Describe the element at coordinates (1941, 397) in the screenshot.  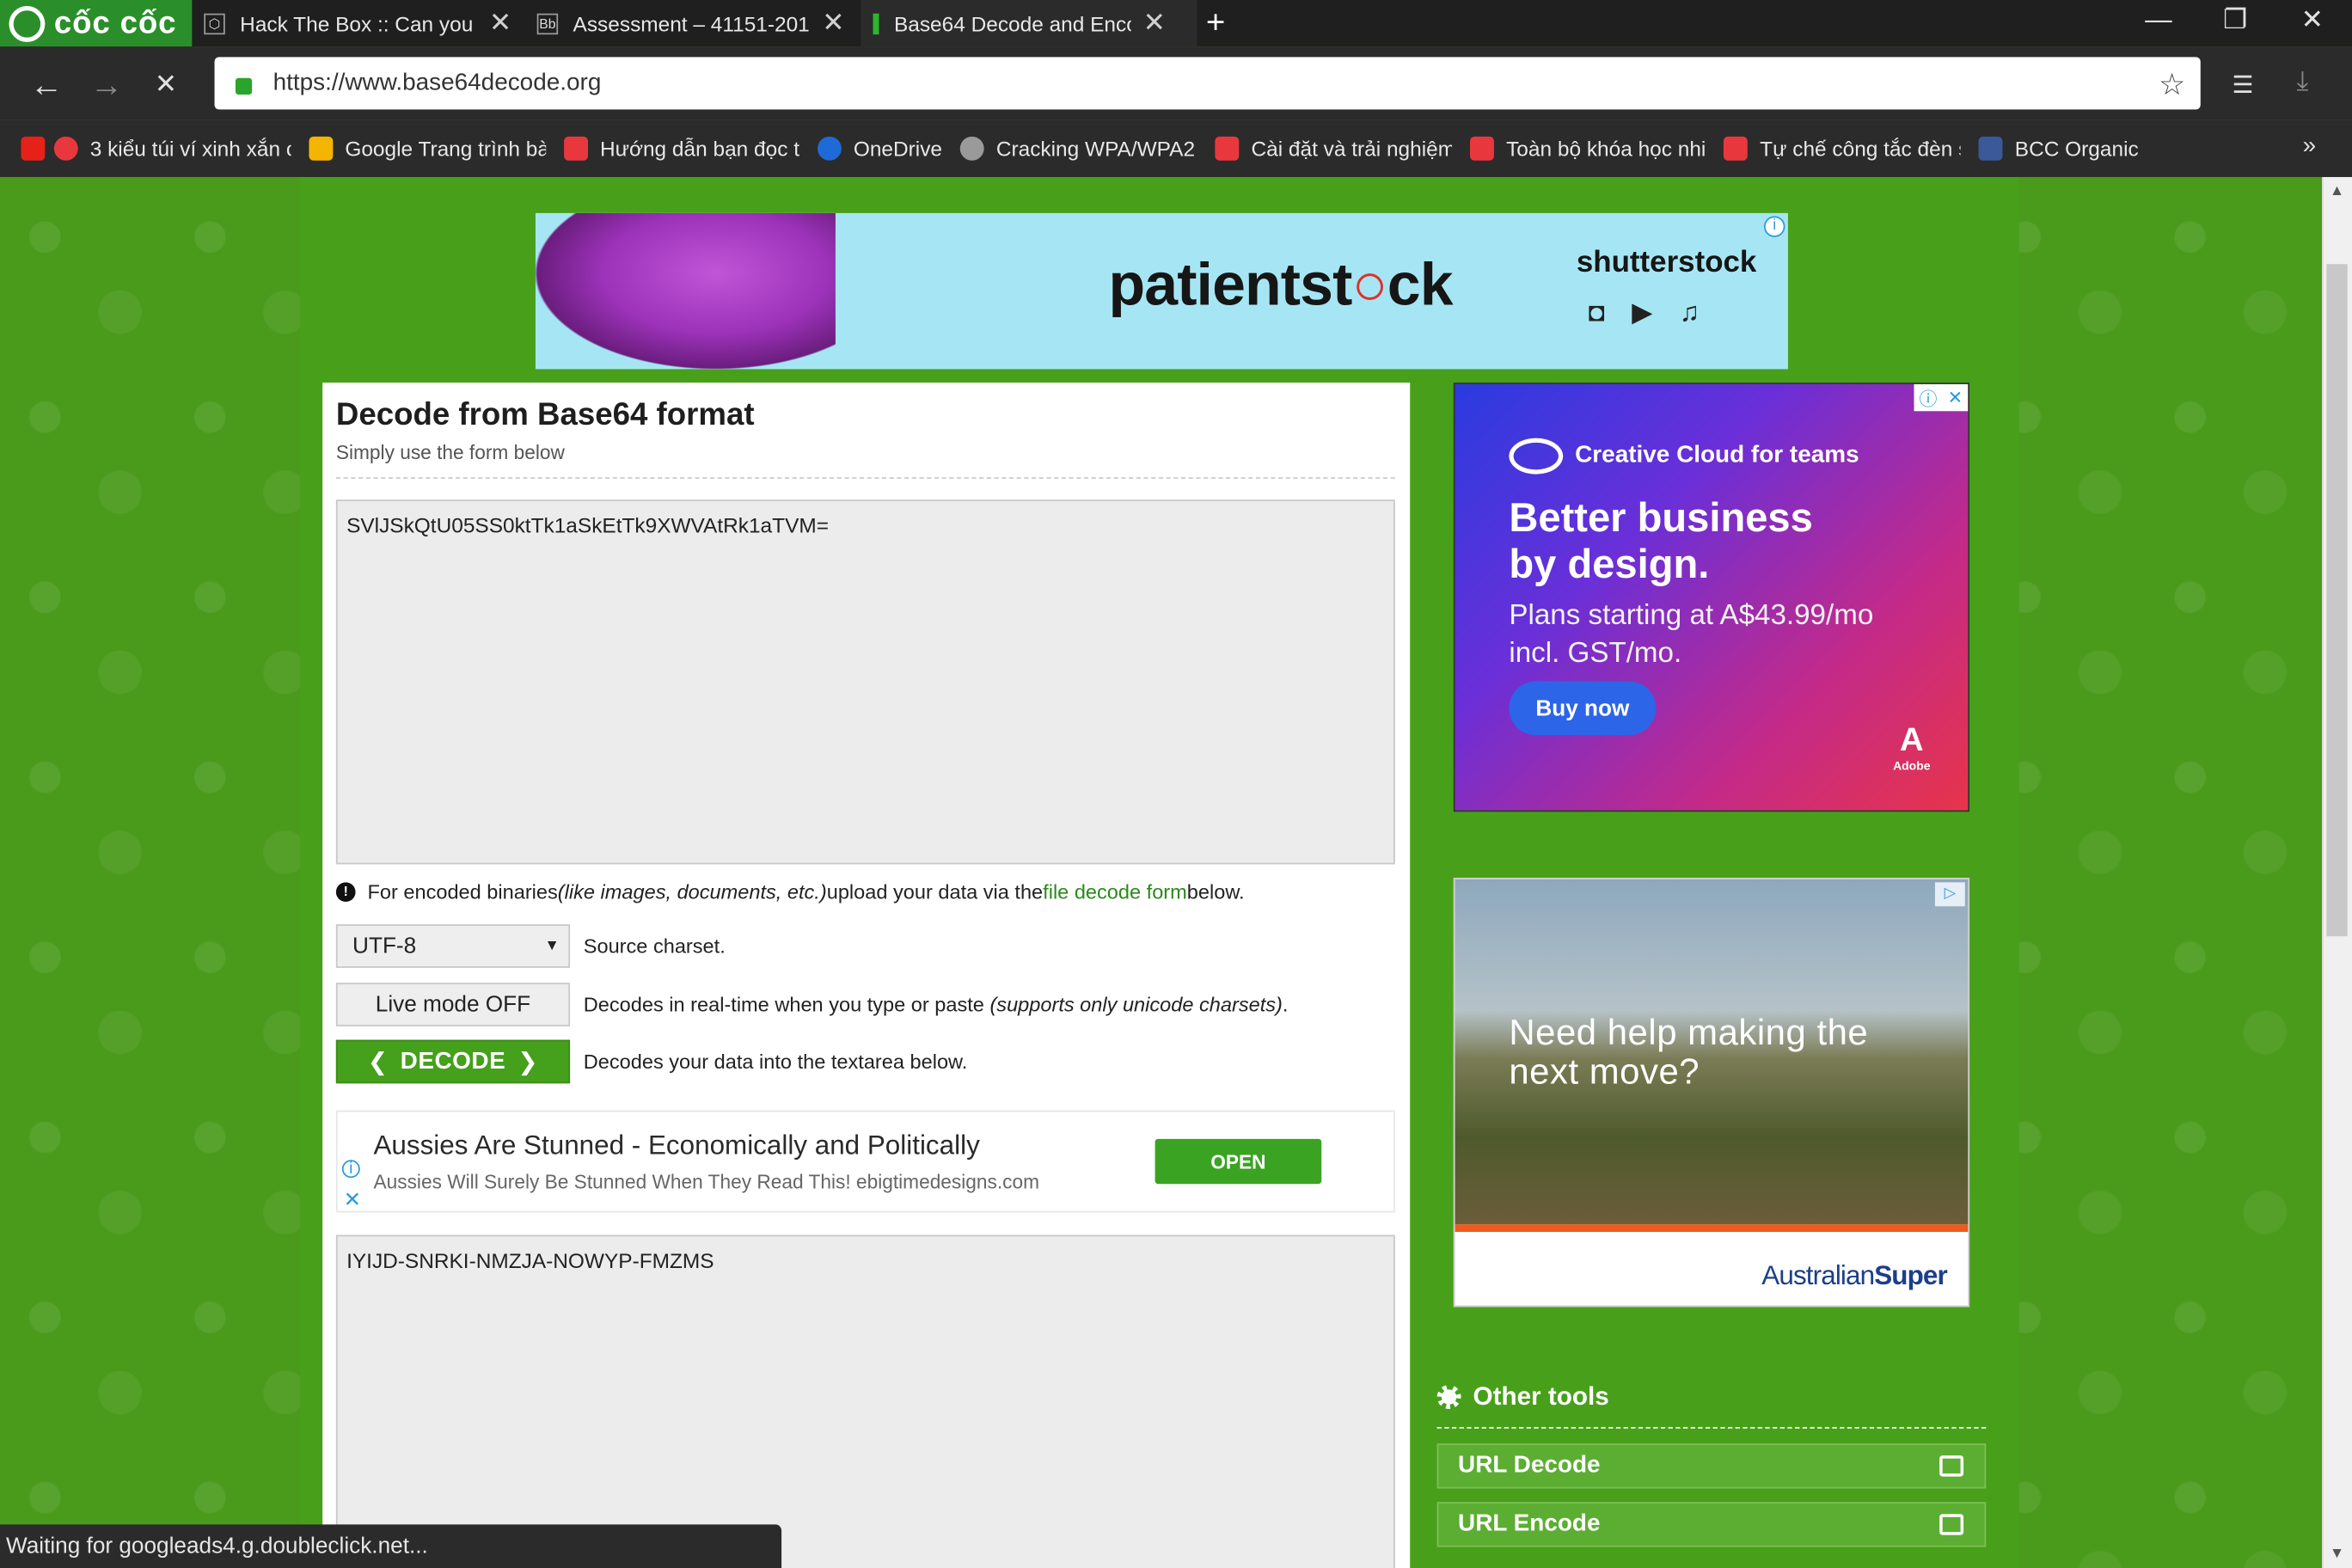
I see `ad-controls: ⓘ ✕` at that location.